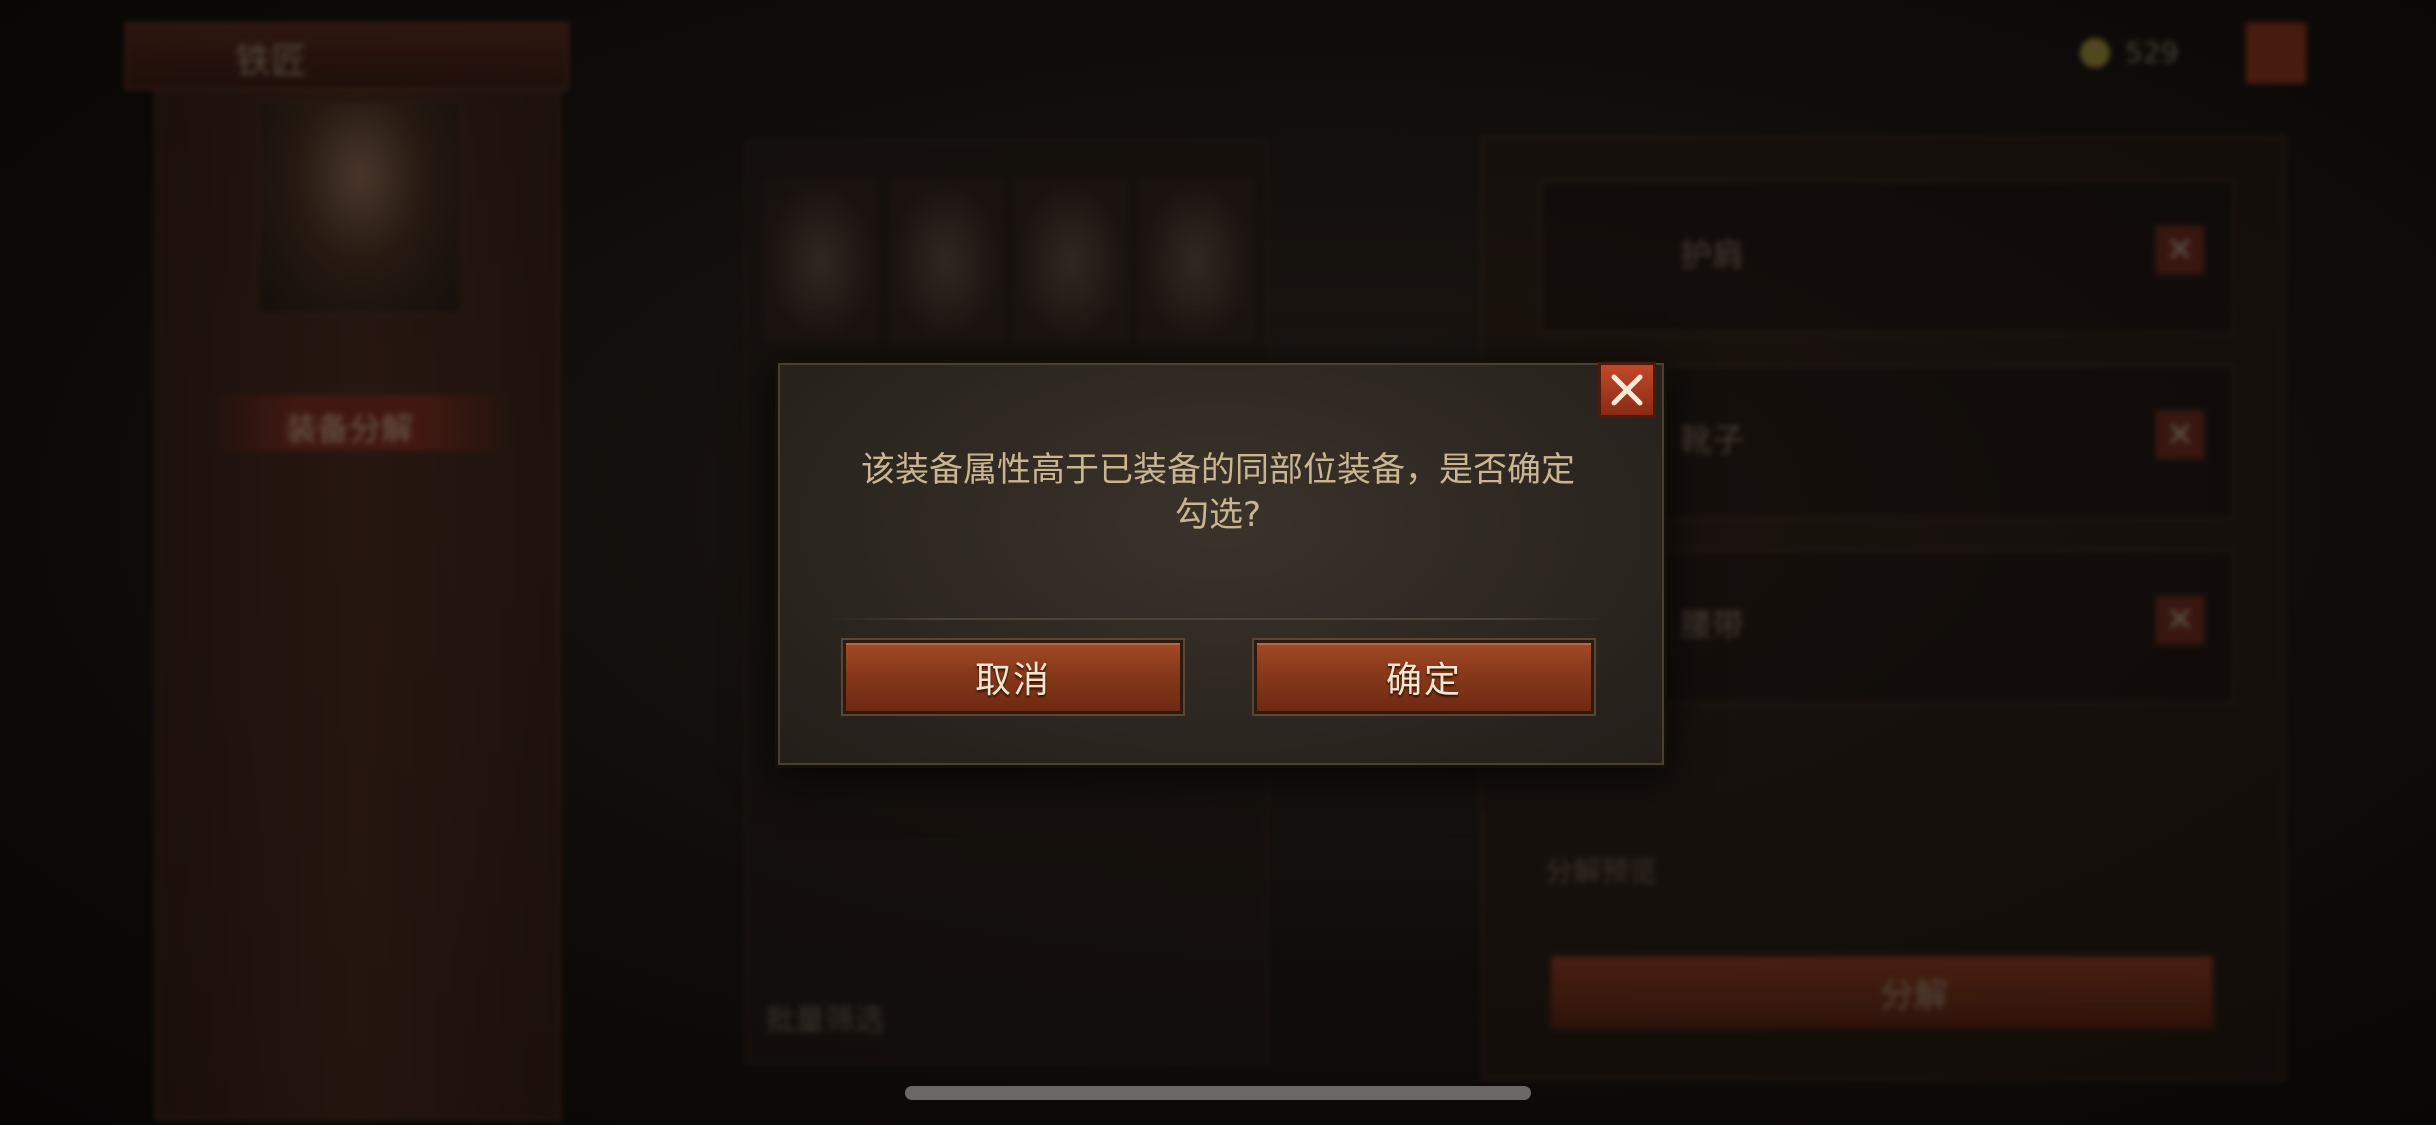  I want to click on page-title: 铁匠, so click(271, 61).